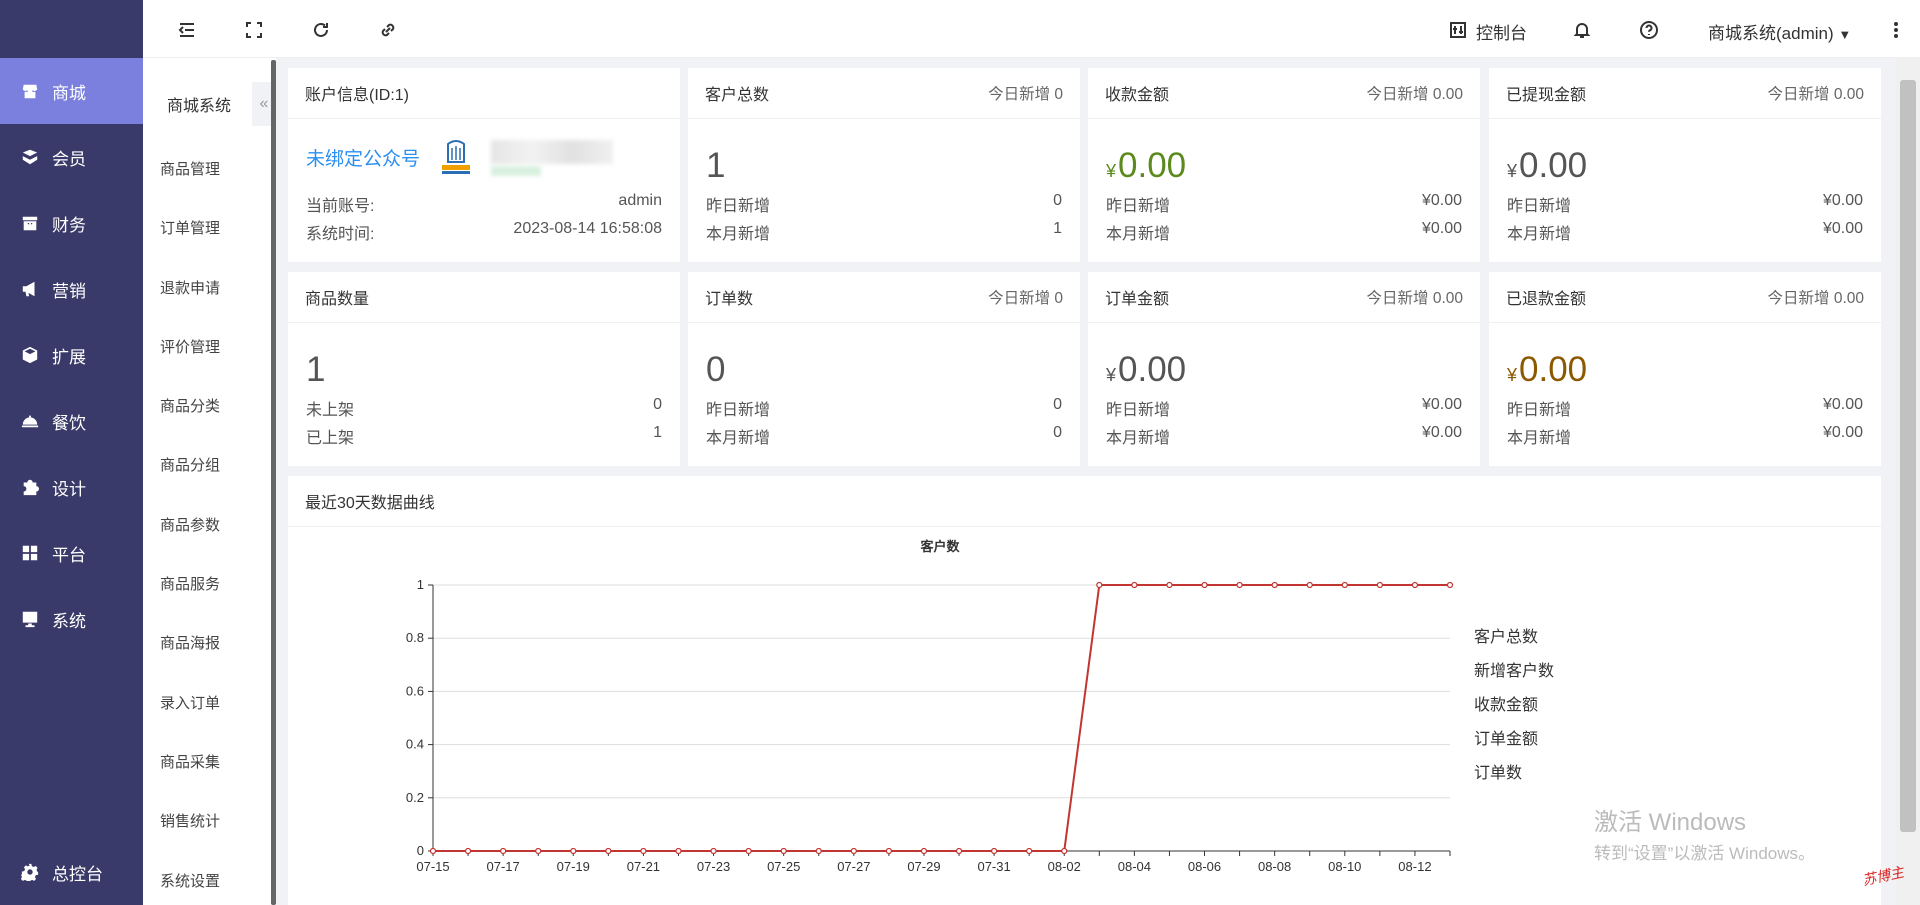 This screenshot has height=905, width=1920. I want to click on x-tick-label: 07-15, so click(432, 866).